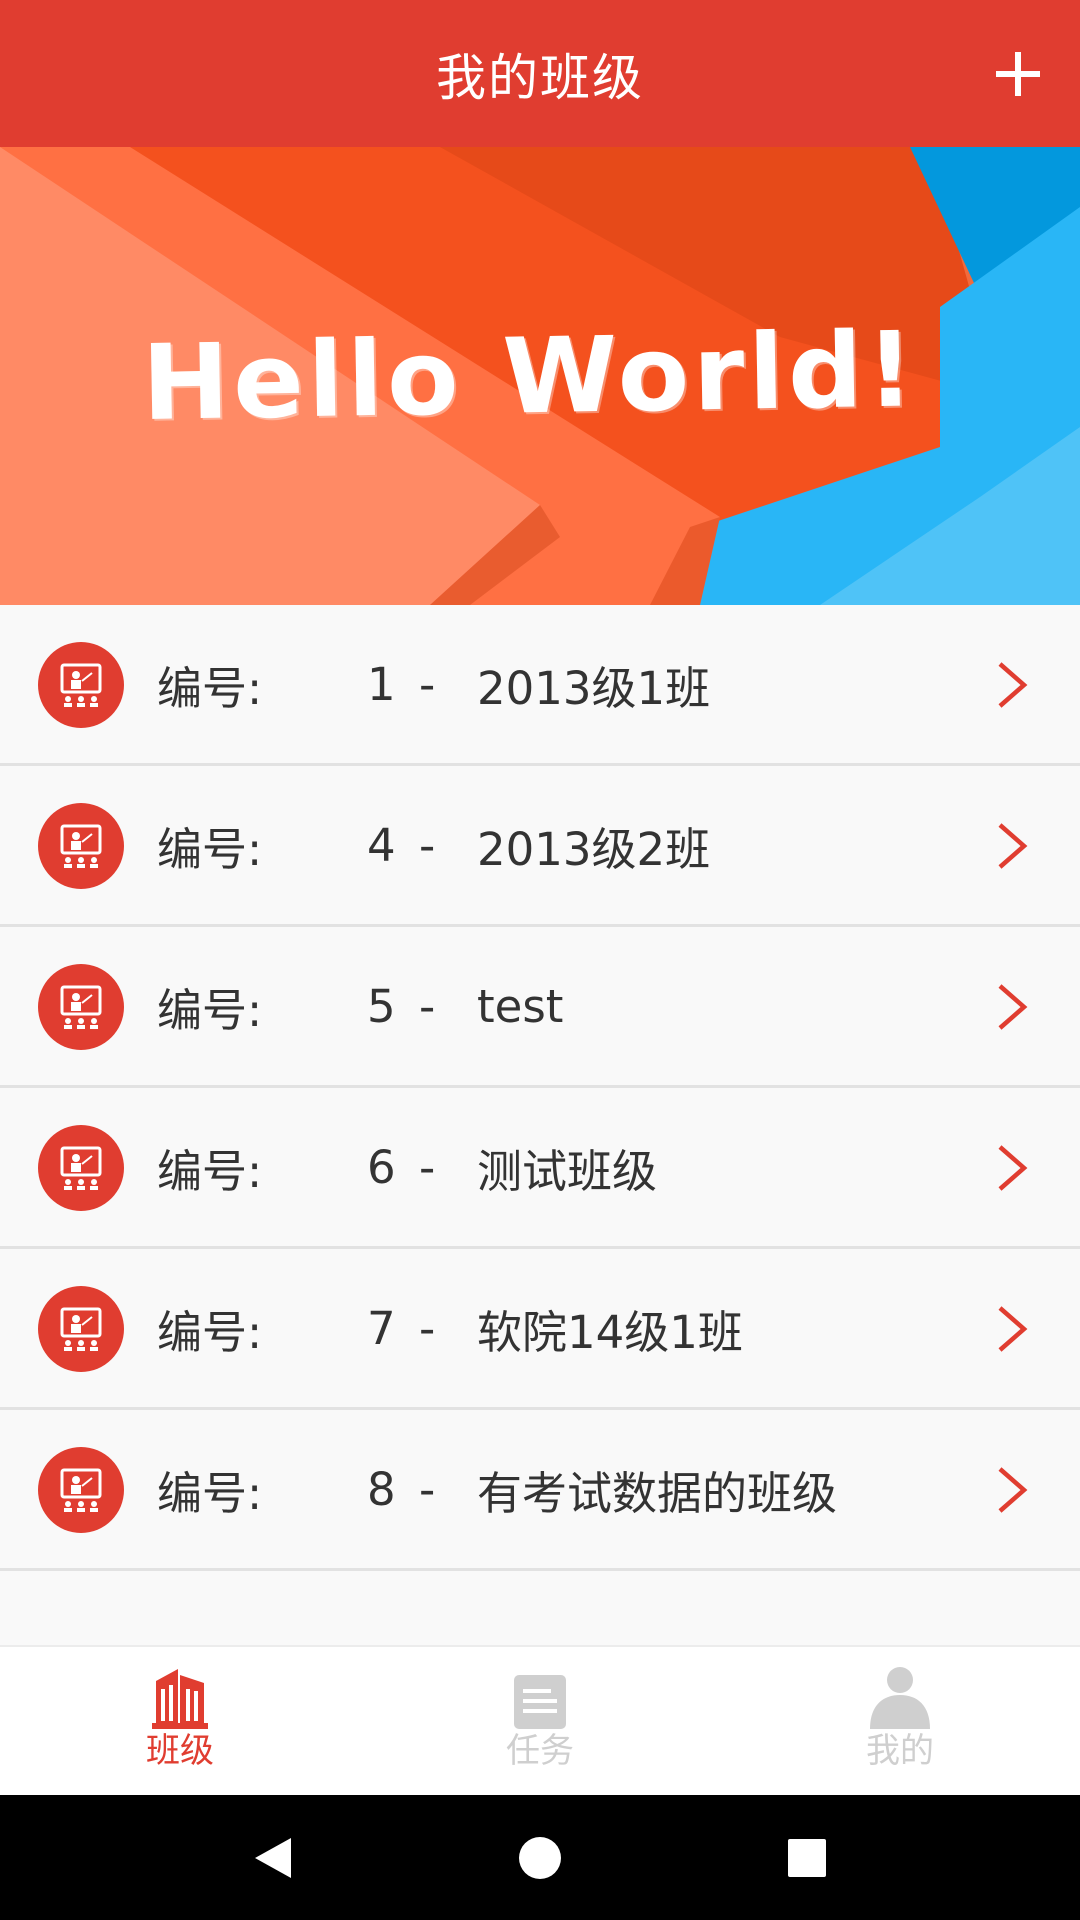  I want to click on class-label: 编号: 4 - 2013级2班, so click(433, 845).